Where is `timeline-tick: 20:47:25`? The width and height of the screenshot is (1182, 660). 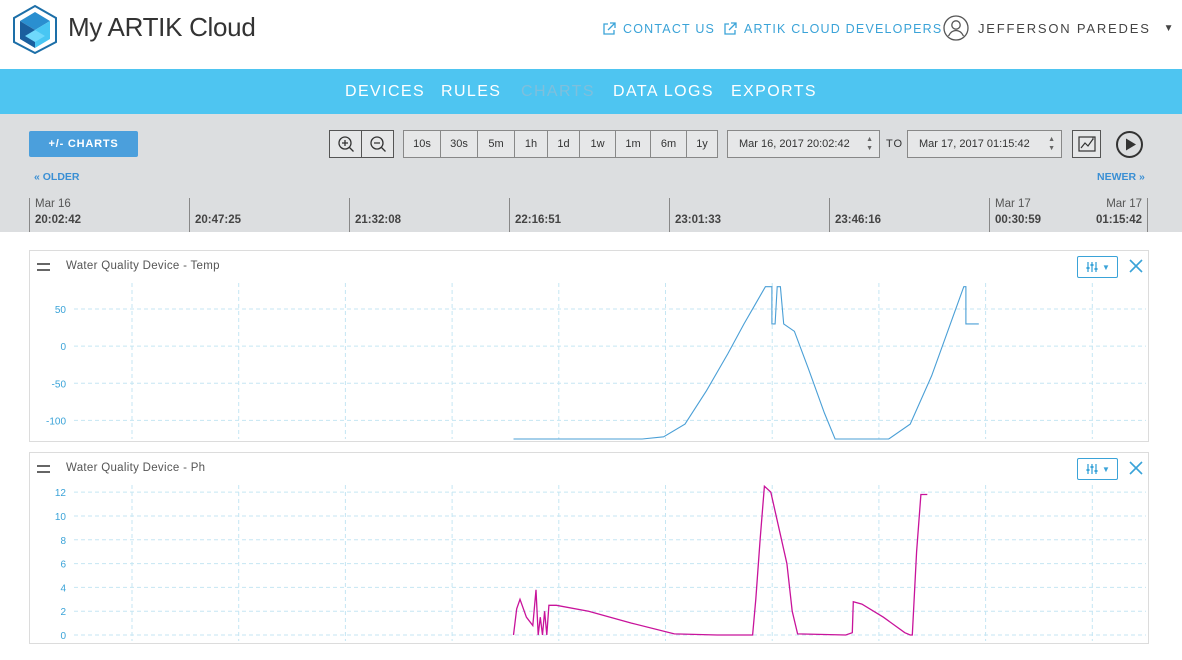 timeline-tick: 20:47:25 is located at coordinates (215, 215).